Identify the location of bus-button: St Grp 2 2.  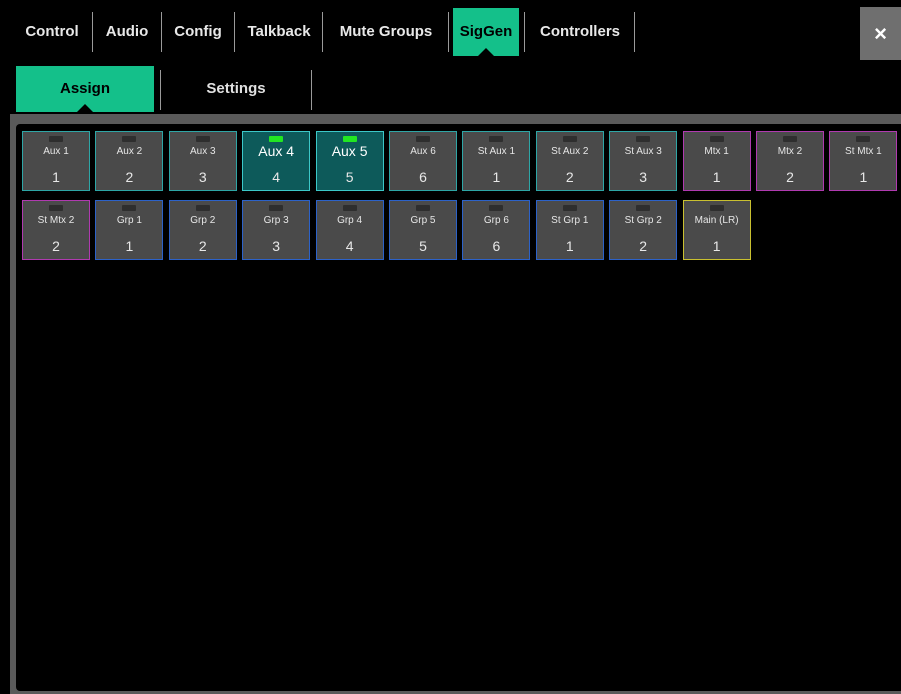
(643, 230).